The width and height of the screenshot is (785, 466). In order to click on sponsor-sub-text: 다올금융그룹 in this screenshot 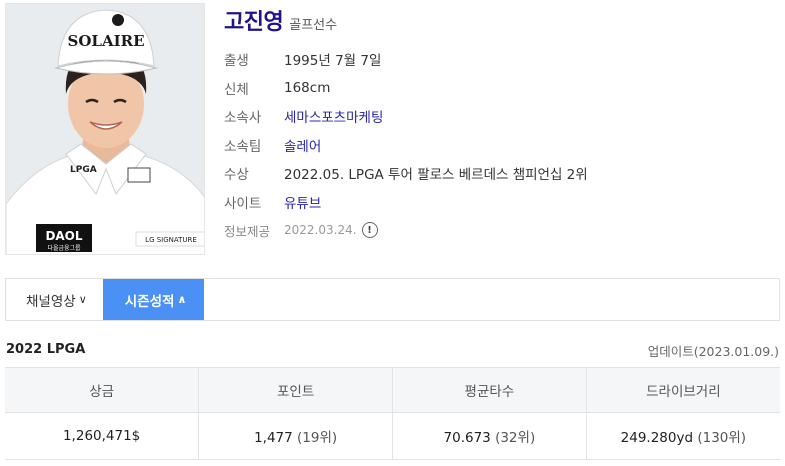, I will do `click(64, 248)`.